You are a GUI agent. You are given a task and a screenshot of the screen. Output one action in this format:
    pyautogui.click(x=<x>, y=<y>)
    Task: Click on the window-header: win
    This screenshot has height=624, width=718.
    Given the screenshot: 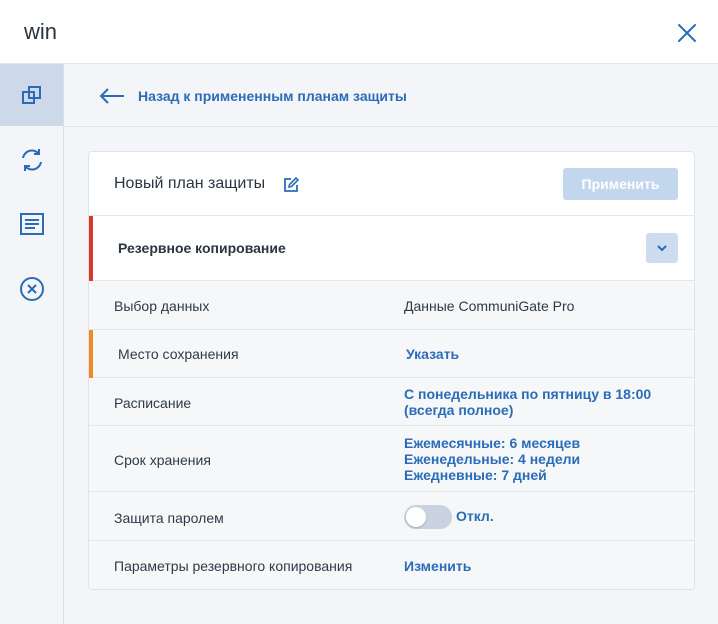 What is the action you would take?
    pyautogui.click(x=359, y=32)
    